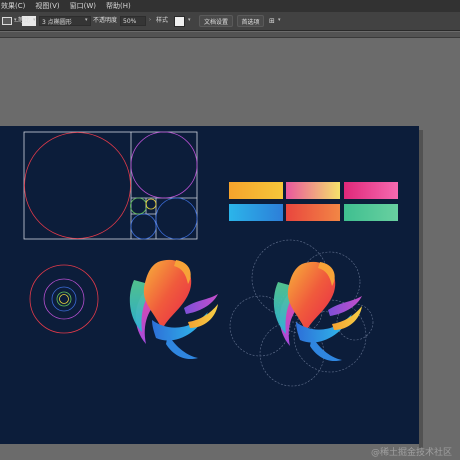 The width and height of the screenshot is (460, 460). I want to click on menu-help: 帮助(H), so click(118, 6).